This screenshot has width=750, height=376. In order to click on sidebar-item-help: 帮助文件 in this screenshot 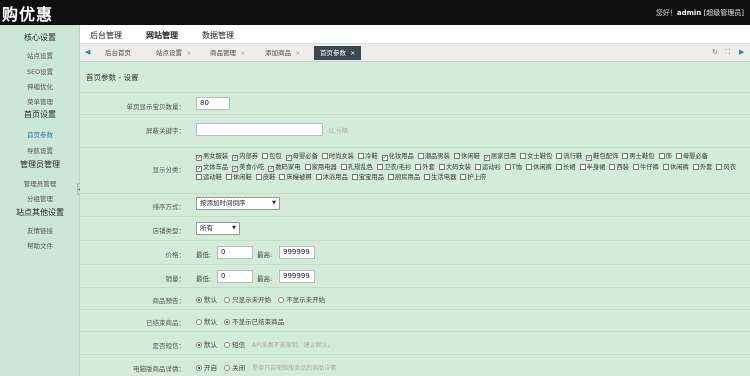, I will do `click(40, 245)`.